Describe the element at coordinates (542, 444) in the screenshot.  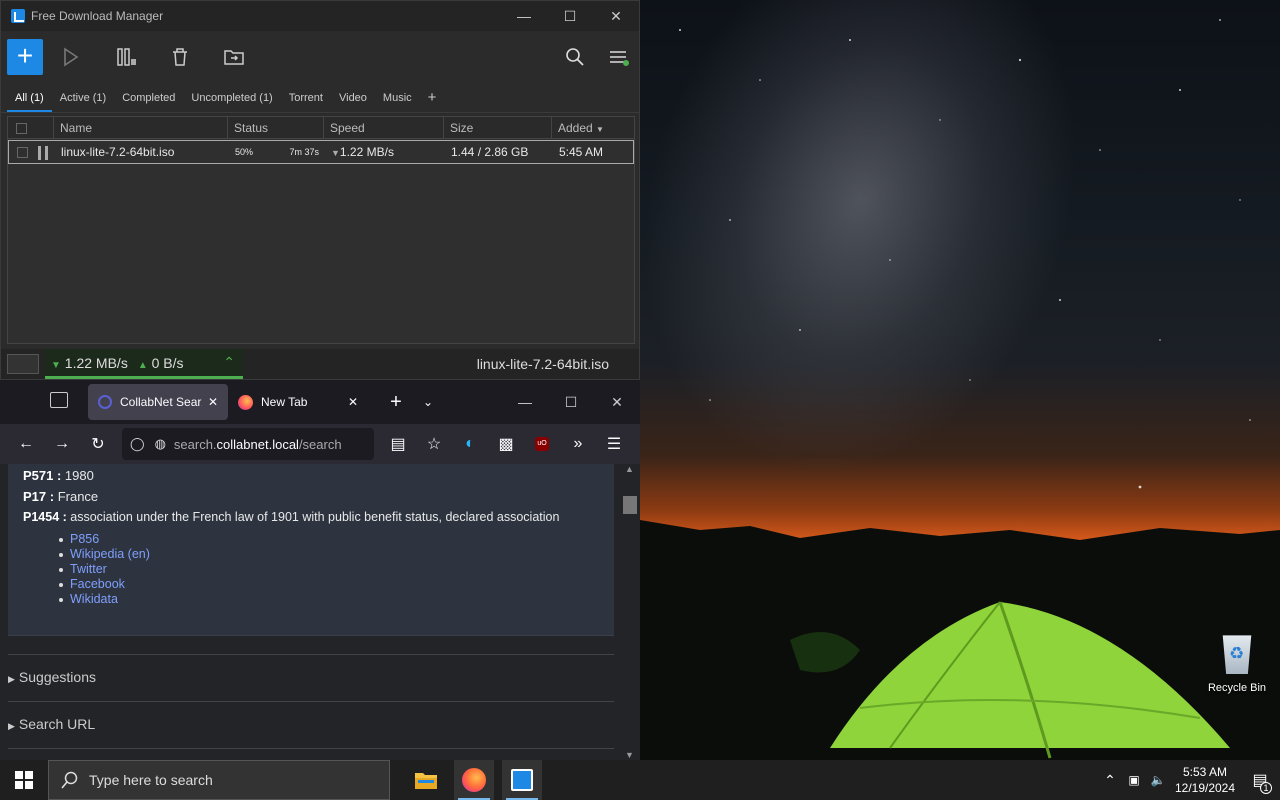
I see `ublock-icon: uO` at that location.